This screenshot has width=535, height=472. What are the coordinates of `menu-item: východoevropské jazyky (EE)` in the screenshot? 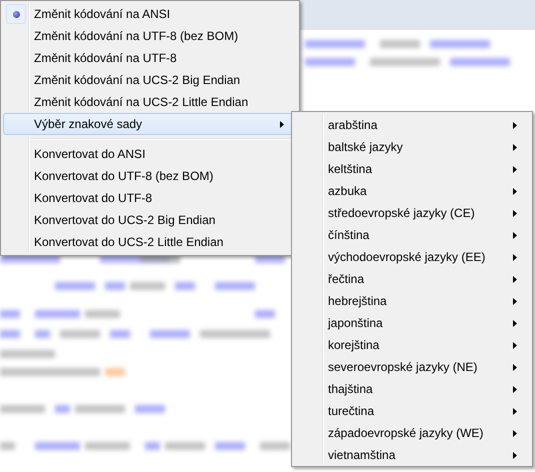 It's located at (412, 257).